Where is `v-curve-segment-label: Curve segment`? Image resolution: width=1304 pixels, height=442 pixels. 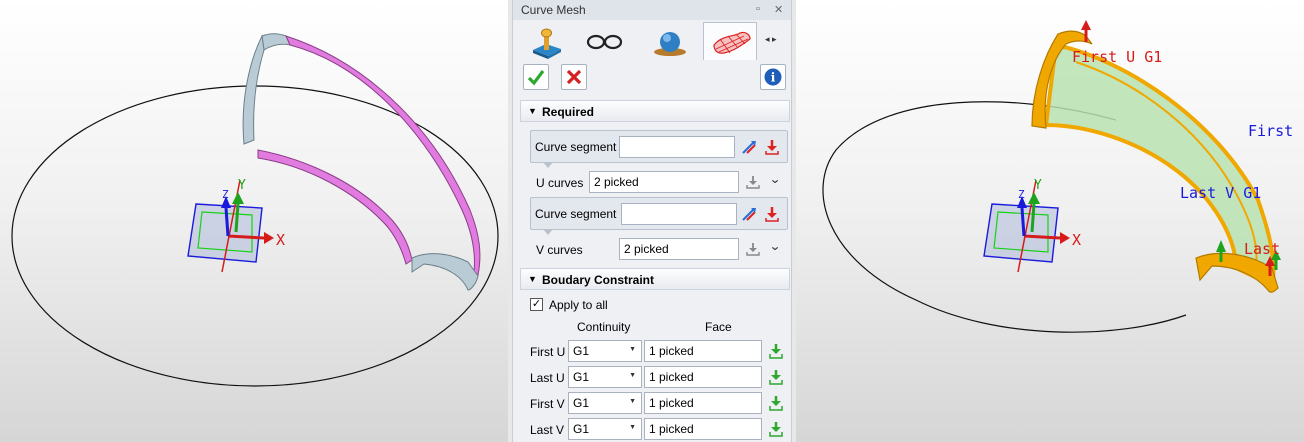 v-curve-segment-label: Curve segment is located at coordinates (576, 214).